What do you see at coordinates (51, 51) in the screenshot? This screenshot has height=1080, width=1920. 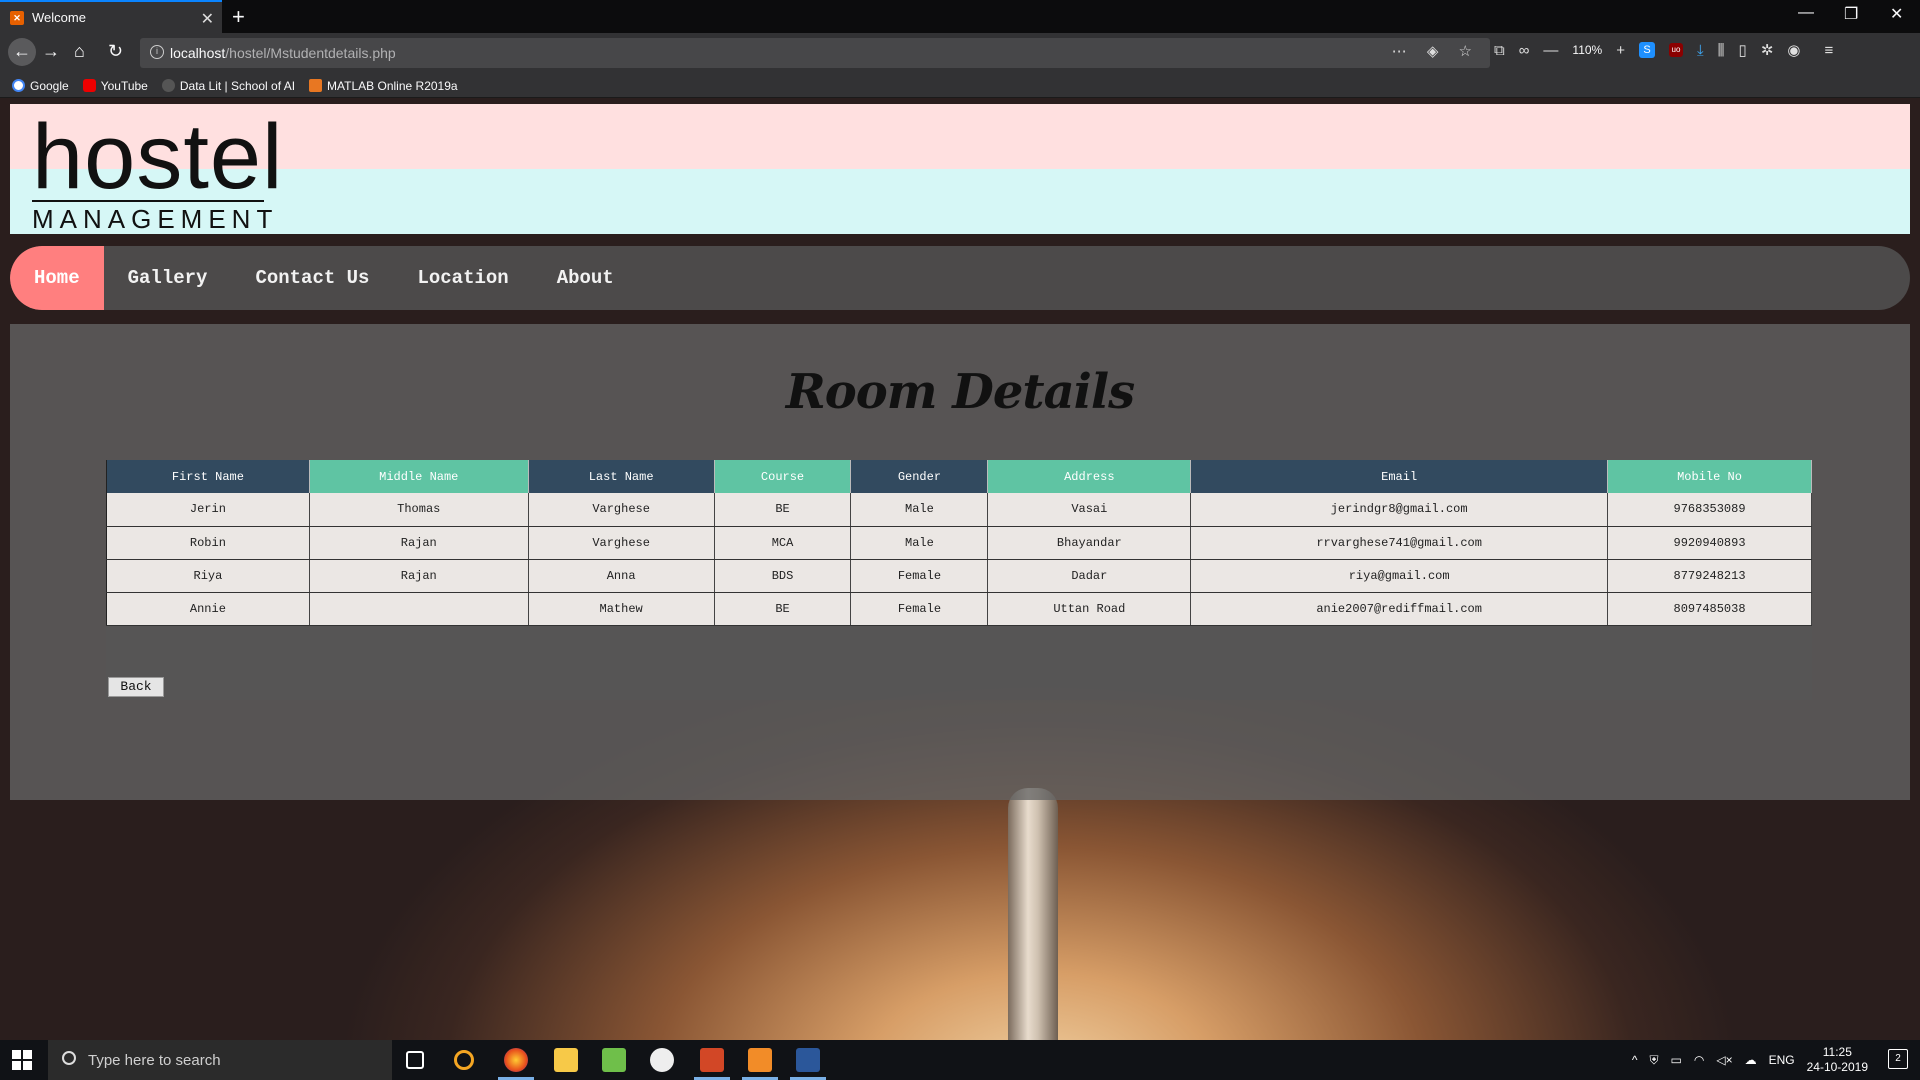 I see `forward-arrow-icon: →` at bounding box center [51, 51].